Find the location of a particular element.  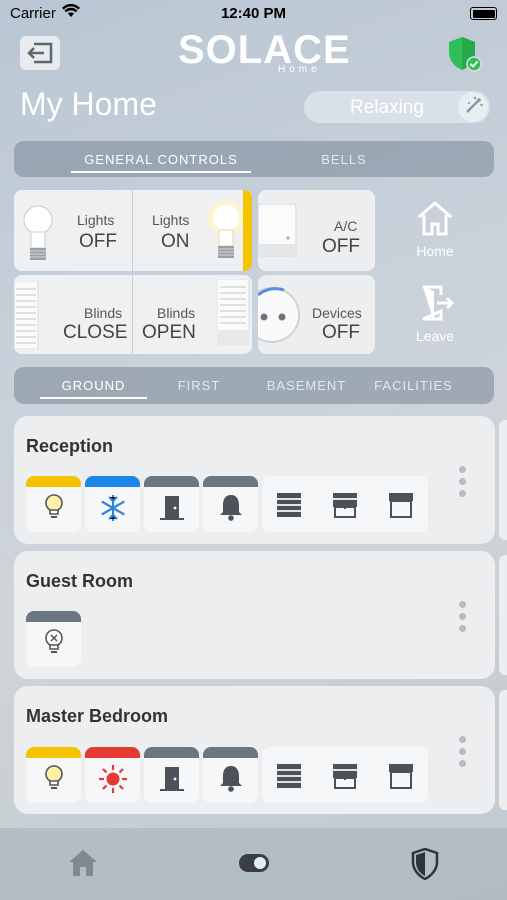

leave-mode-label: Leave is located at coordinates (435, 336).